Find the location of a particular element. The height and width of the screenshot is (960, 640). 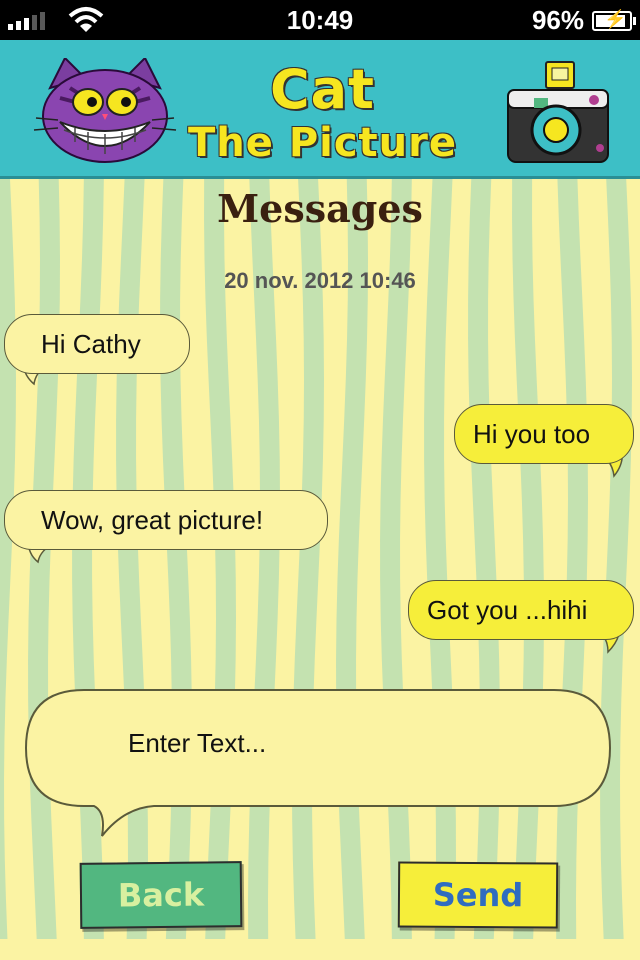

app-title-line2: The Picture is located at coordinates (323, 143).